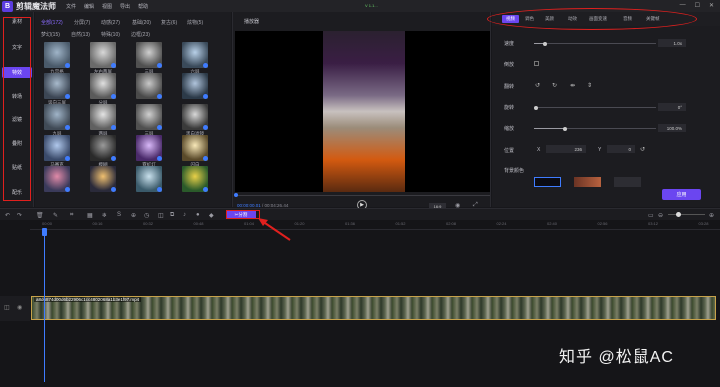 The height and width of the screenshot is (387, 720). I want to click on zoom-in-icon: ⊕, so click(711, 215).